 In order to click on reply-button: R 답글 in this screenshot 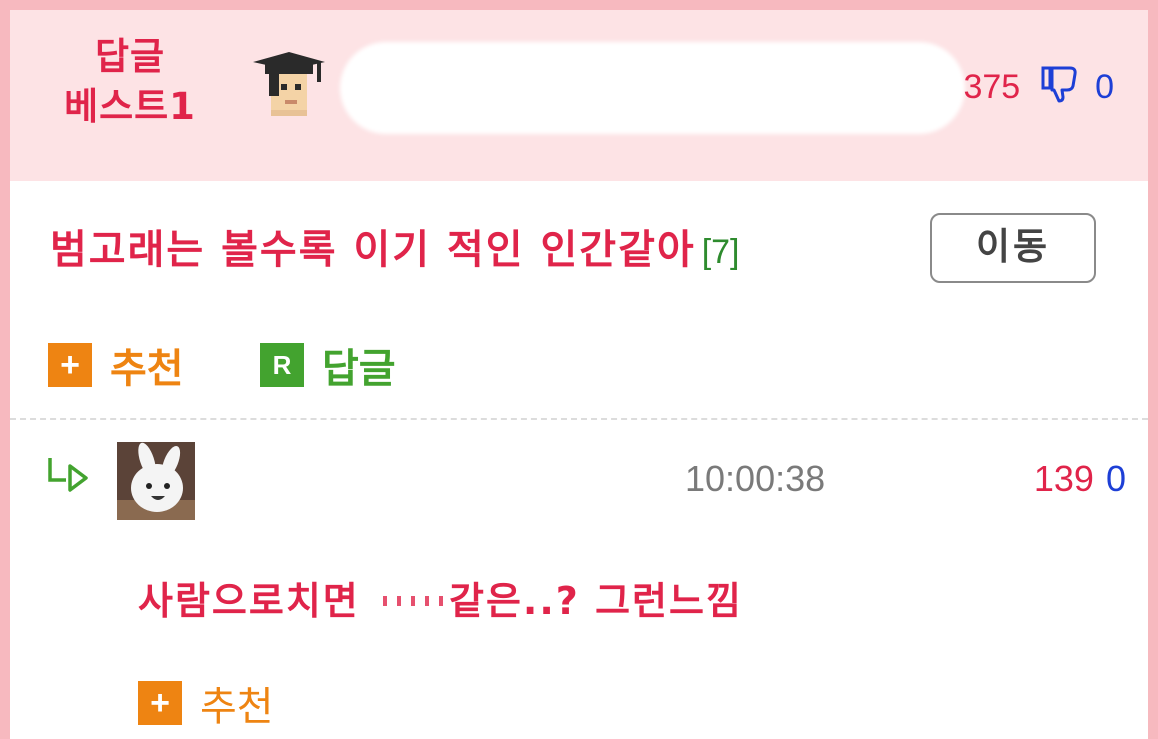, I will do `click(328, 365)`.